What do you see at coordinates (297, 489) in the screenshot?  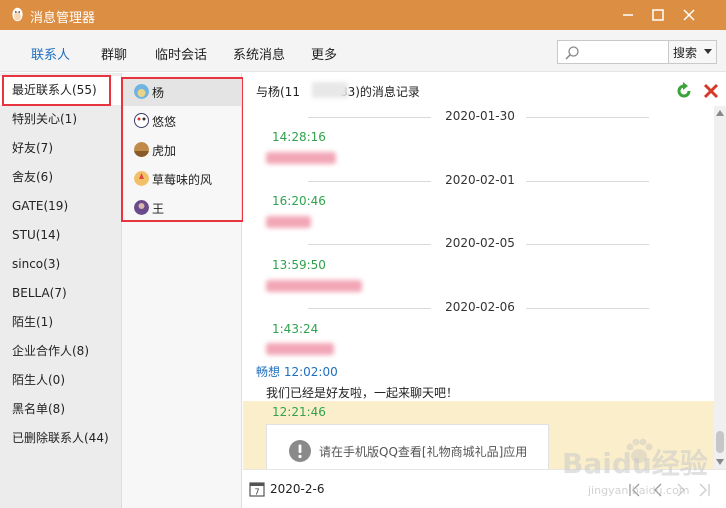 I see `selected-date: 2020-2-6` at bounding box center [297, 489].